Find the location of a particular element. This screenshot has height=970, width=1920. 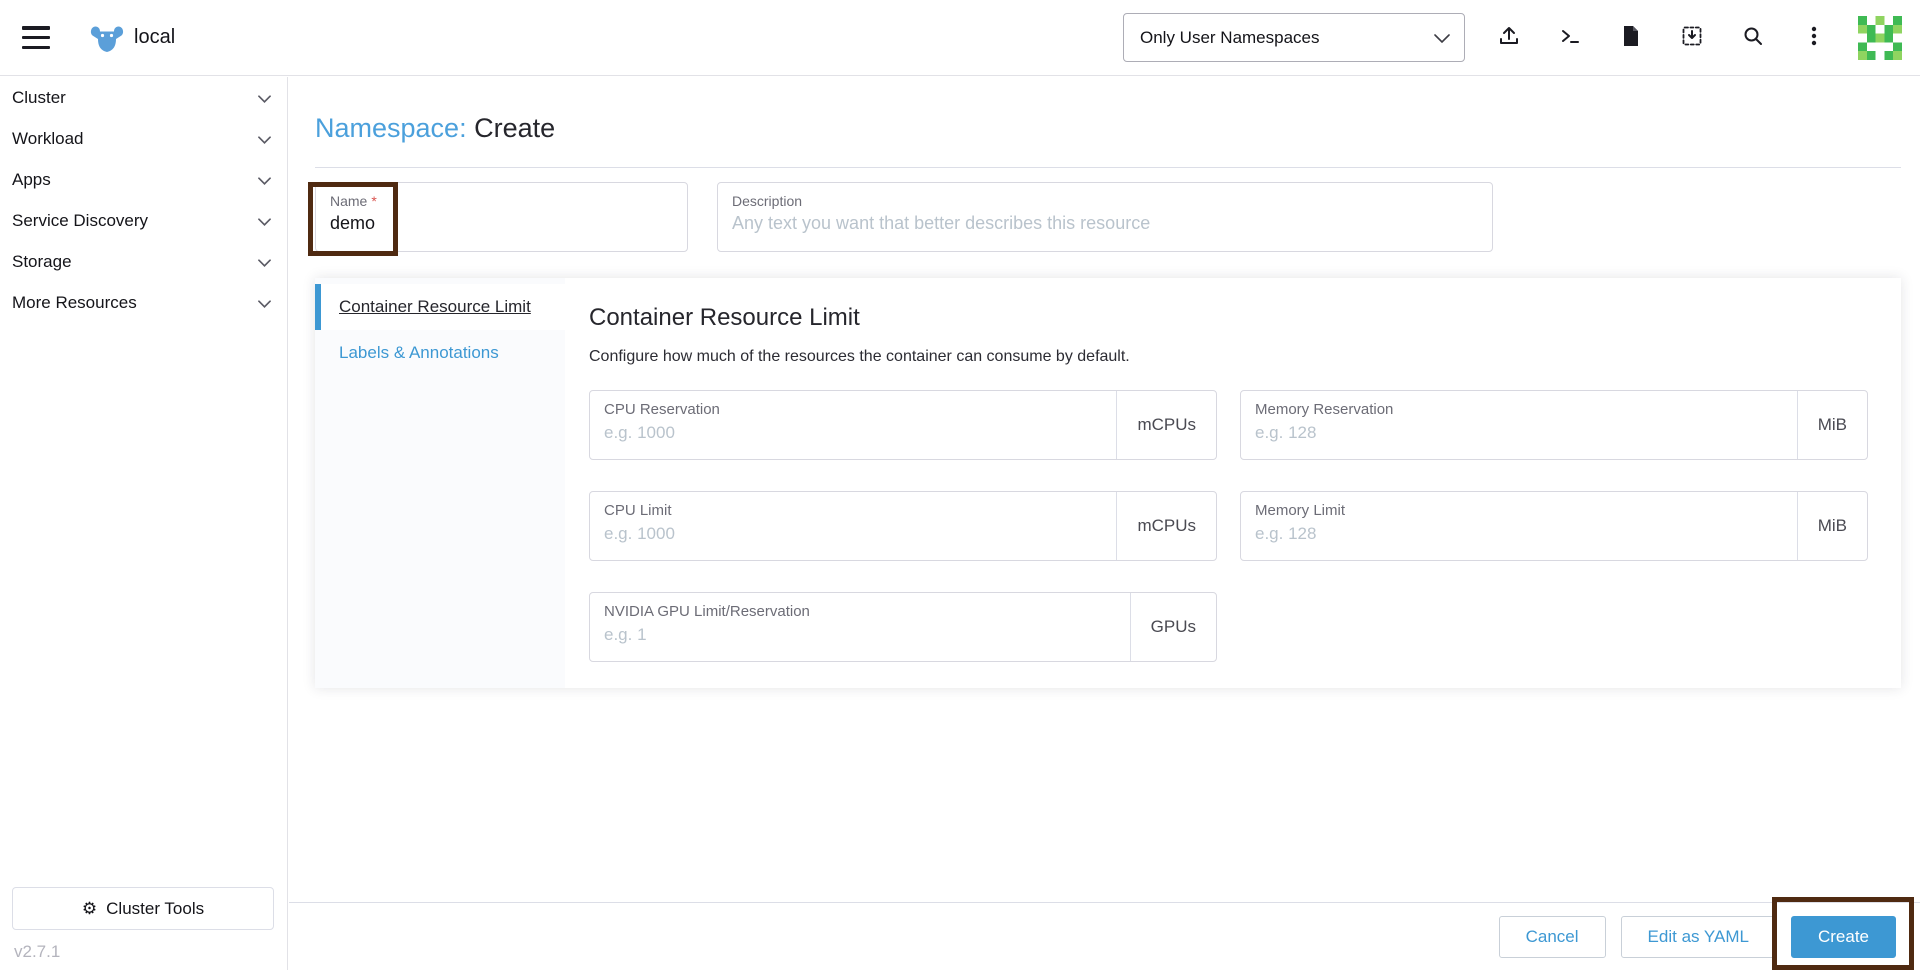

name-label-text: Name is located at coordinates (349, 201).